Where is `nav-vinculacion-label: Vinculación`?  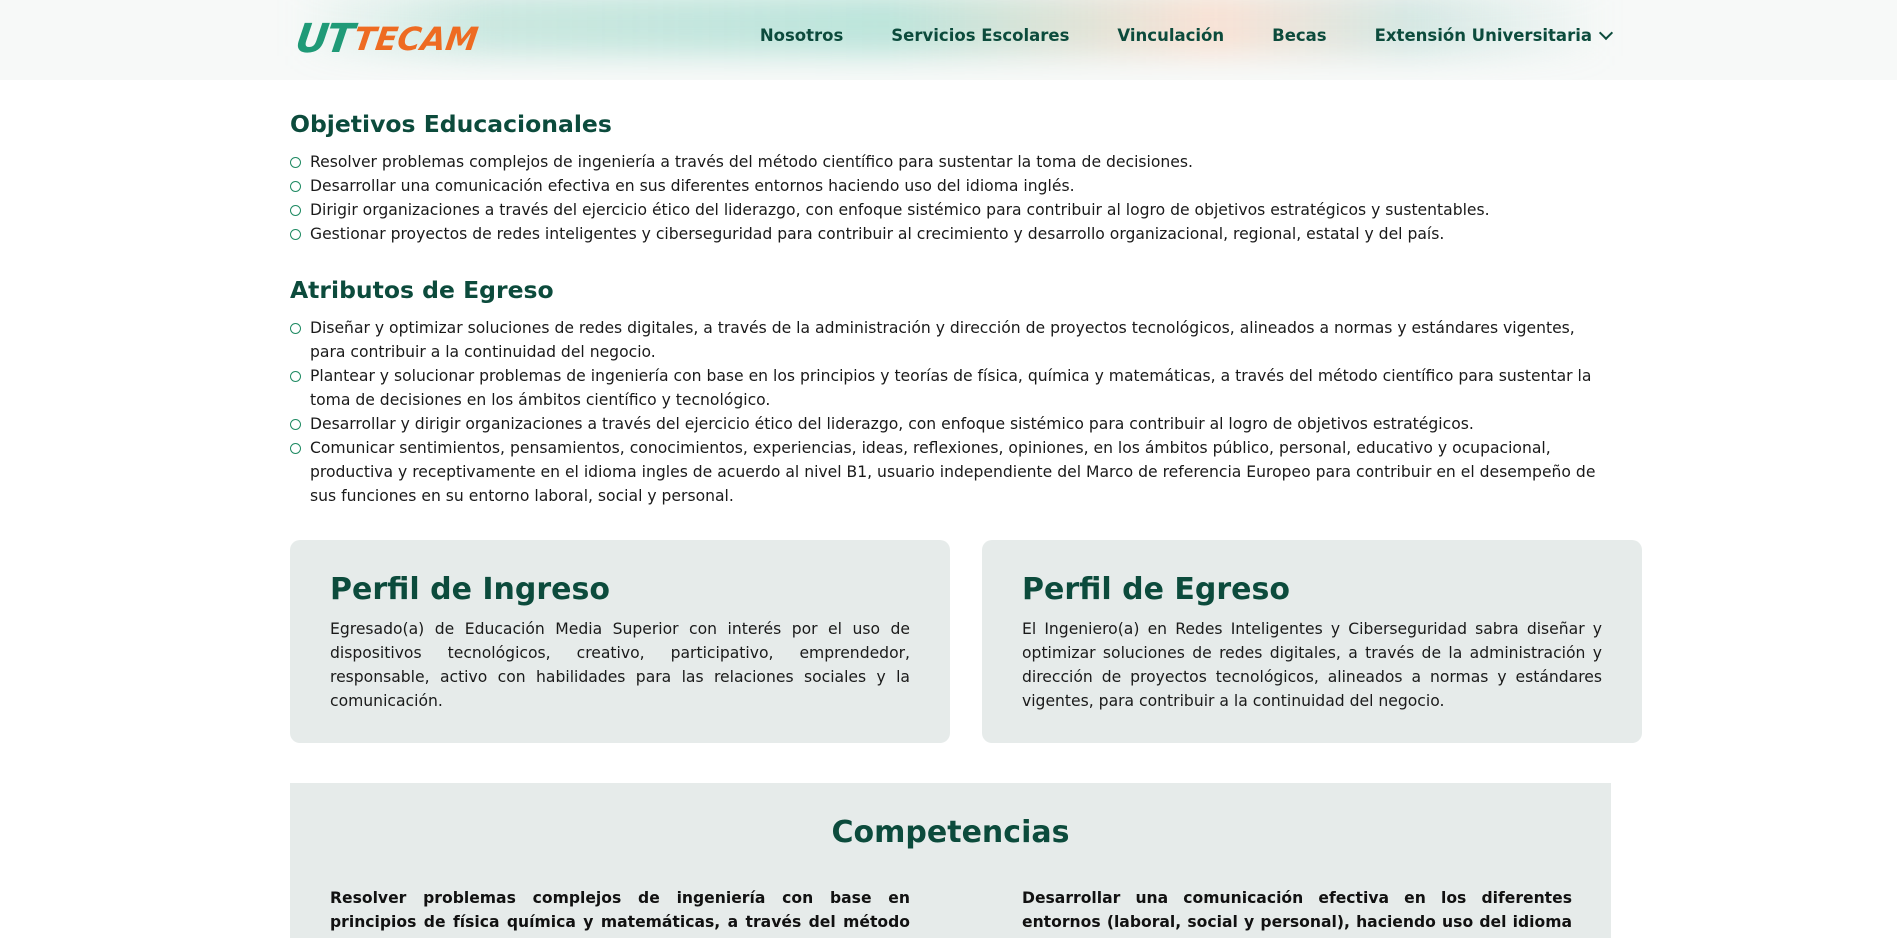
nav-vinculacion-label: Vinculación is located at coordinates (1171, 35).